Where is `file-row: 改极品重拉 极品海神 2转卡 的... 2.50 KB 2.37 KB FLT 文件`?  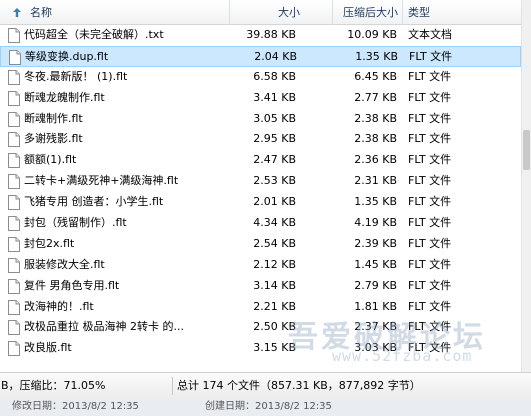
file-row: 改极品重拉 极品海神 2转卡 的... 2.50 KB 2.37 KB FLT 文件 is located at coordinates (260, 327).